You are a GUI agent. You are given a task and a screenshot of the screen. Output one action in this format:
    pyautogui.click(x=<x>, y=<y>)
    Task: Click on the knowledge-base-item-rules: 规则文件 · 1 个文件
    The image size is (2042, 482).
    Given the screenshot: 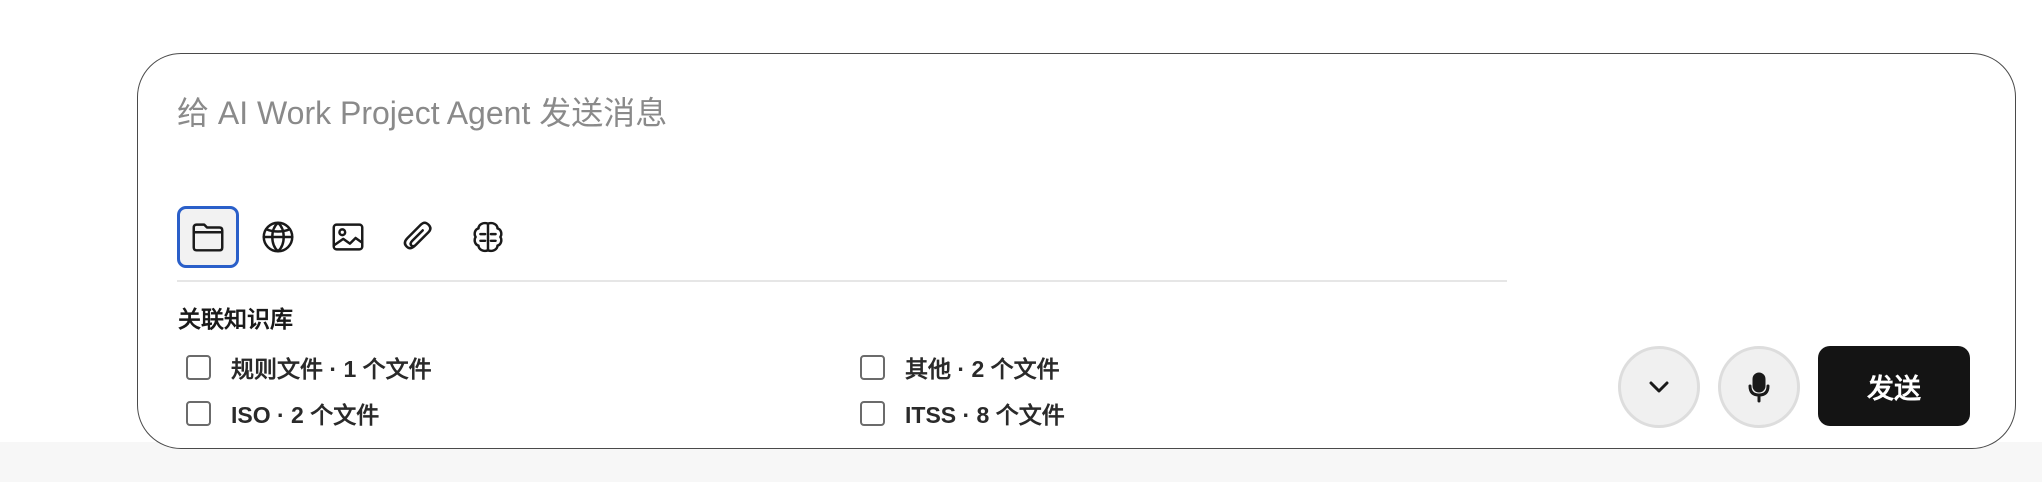 What is the action you would take?
    pyautogui.click(x=309, y=367)
    